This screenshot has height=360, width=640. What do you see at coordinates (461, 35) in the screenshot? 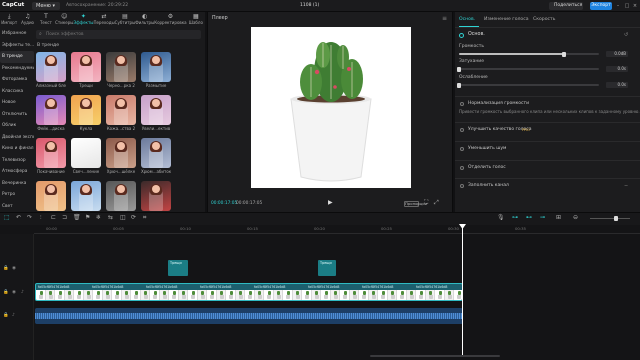
I see `basic-toggle` at bounding box center [461, 35].